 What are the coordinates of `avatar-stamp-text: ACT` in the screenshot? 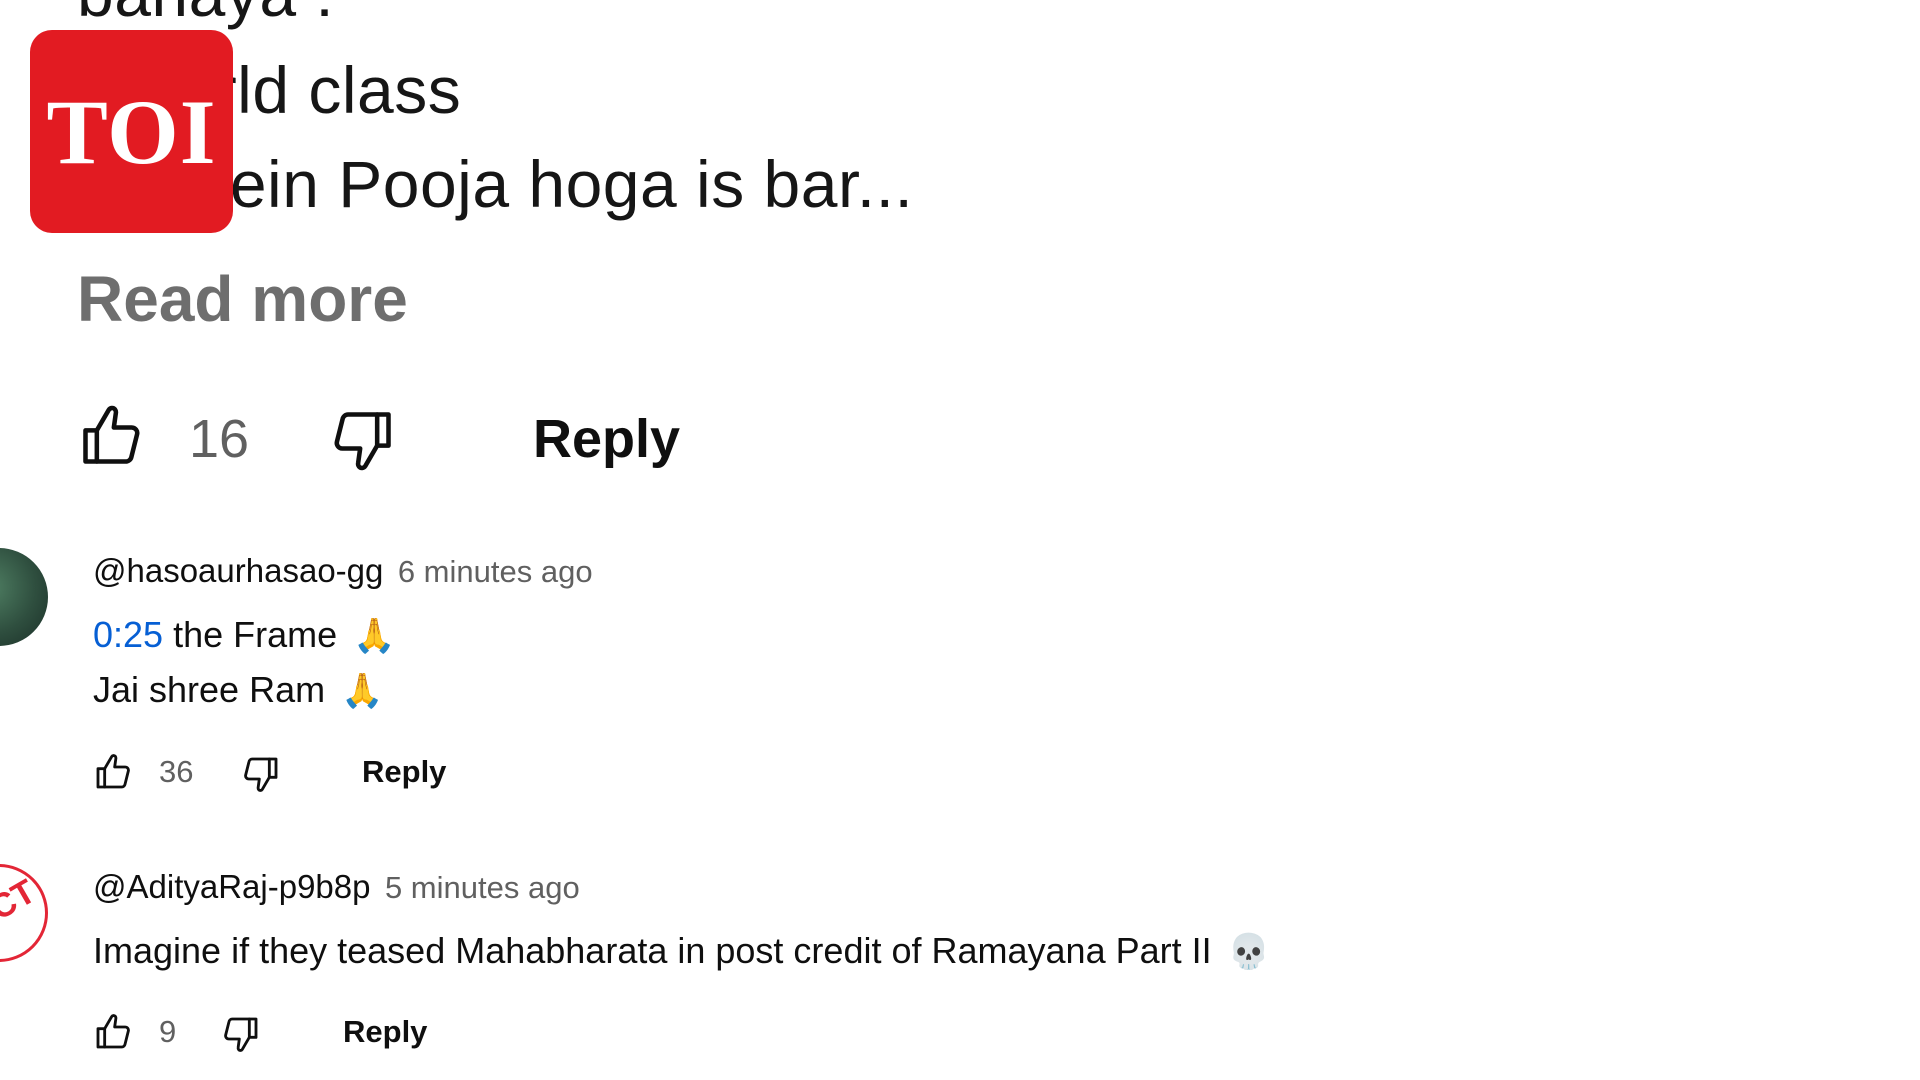 It's located at (21, 906).